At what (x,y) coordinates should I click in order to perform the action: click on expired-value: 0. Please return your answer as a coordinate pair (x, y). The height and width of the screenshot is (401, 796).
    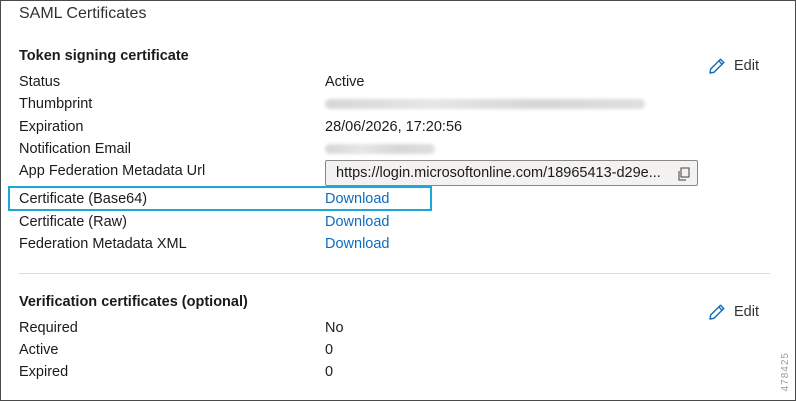
    Looking at the image, I should click on (329, 372).